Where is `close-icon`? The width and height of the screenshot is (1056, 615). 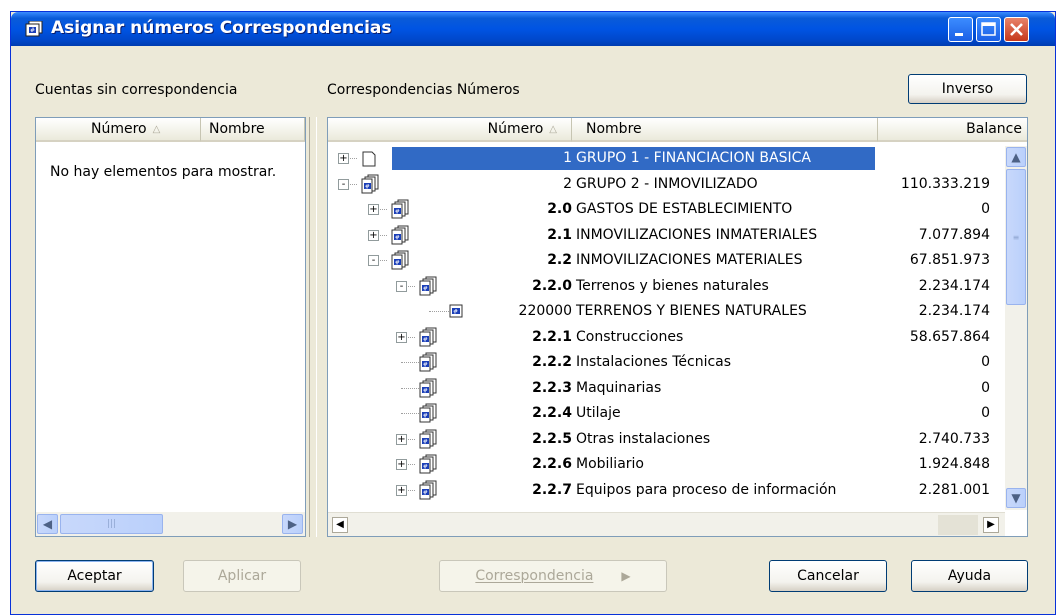
close-icon is located at coordinates (1016, 29).